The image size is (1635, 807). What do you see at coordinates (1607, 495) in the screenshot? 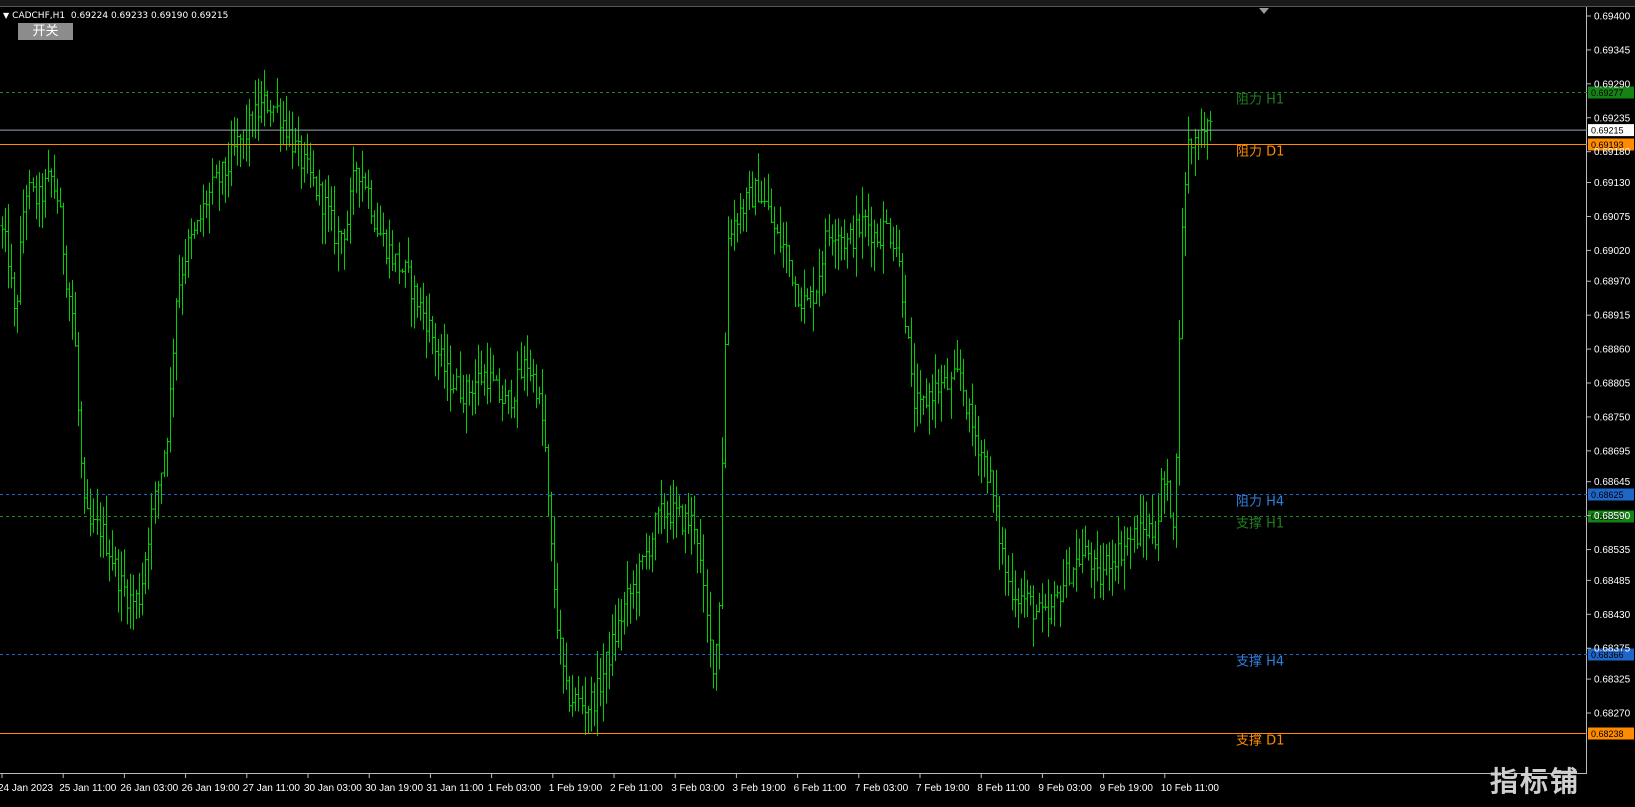
I see `level-price-value: 0.68625` at bounding box center [1607, 495].